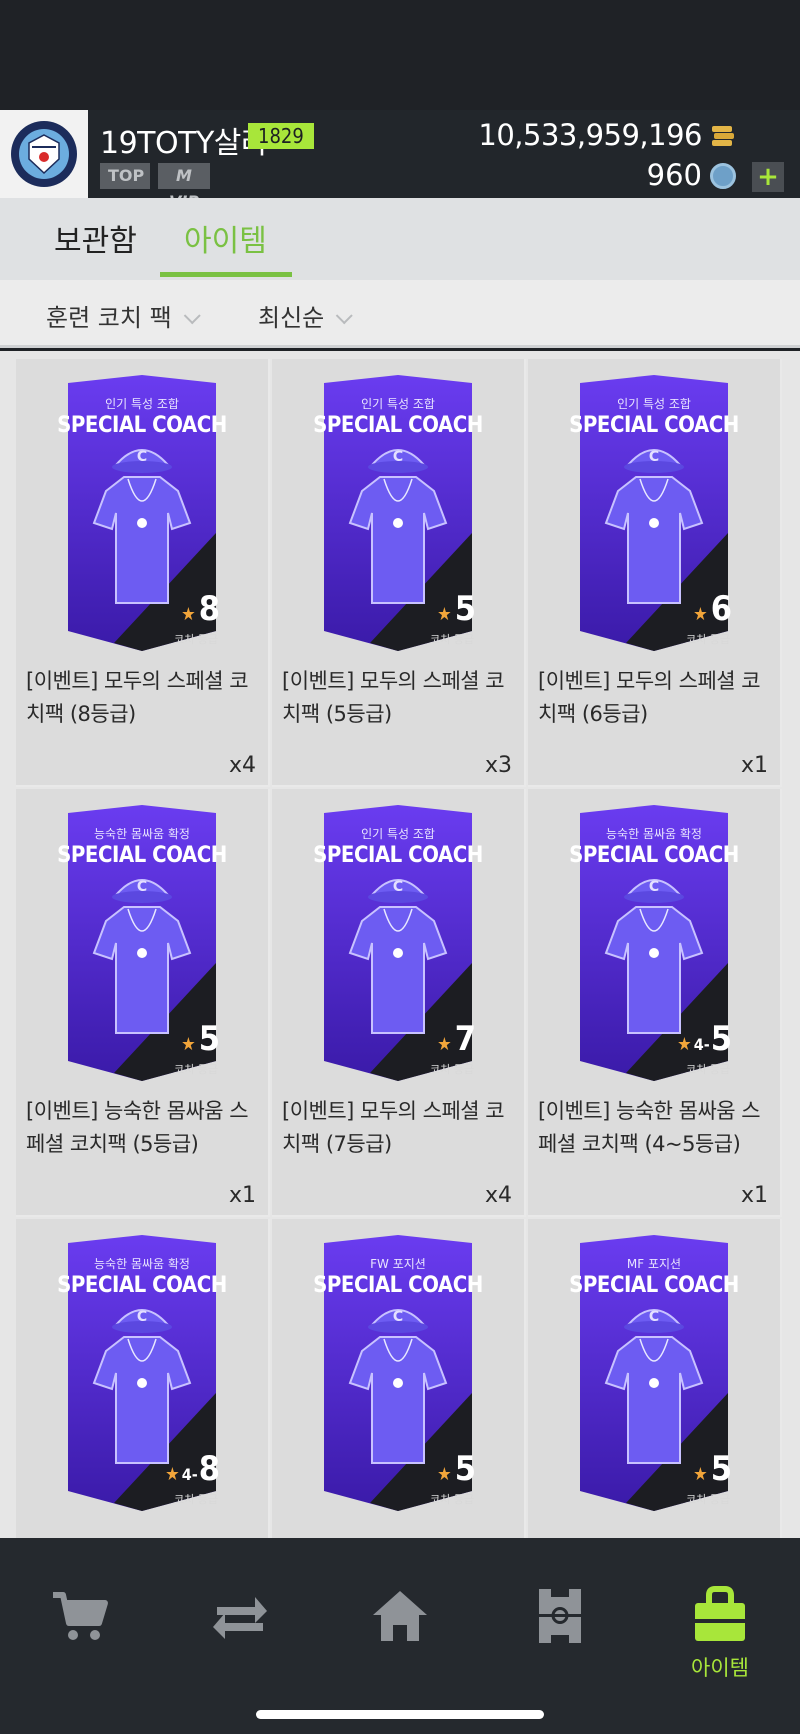 This screenshot has height=1734, width=800. What do you see at coordinates (125, 176) in the screenshot?
I see `top-tag: TOP` at bounding box center [125, 176].